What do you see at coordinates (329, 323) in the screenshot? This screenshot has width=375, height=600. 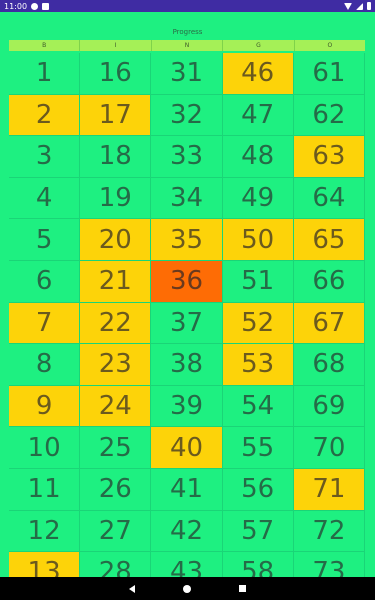 I see `number-cell: 67` at bounding box center [329, 323].